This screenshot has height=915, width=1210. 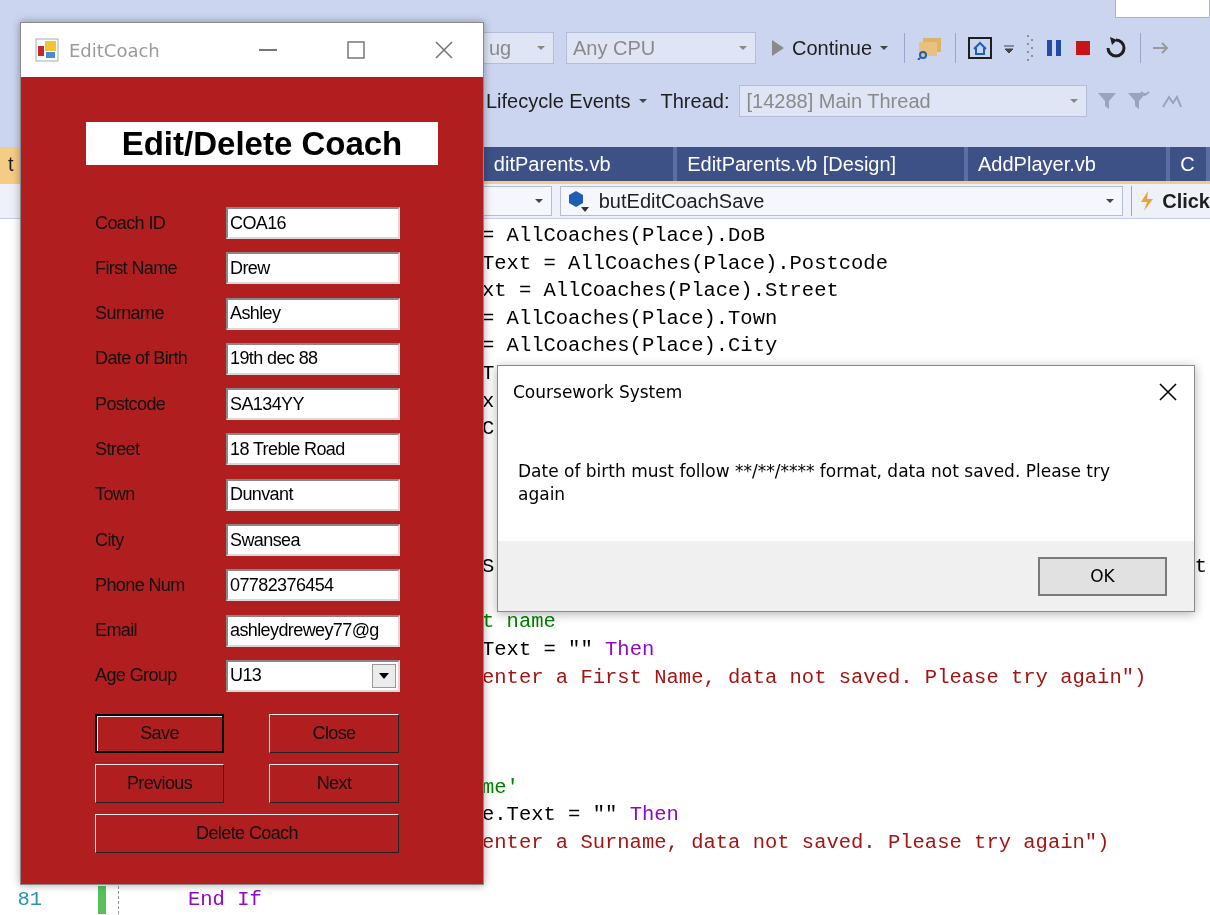 What do you see at coordinates (550, 815) in the screenshot?
I see `code-text: e.Text = ""` at bounding box center [550, 815].